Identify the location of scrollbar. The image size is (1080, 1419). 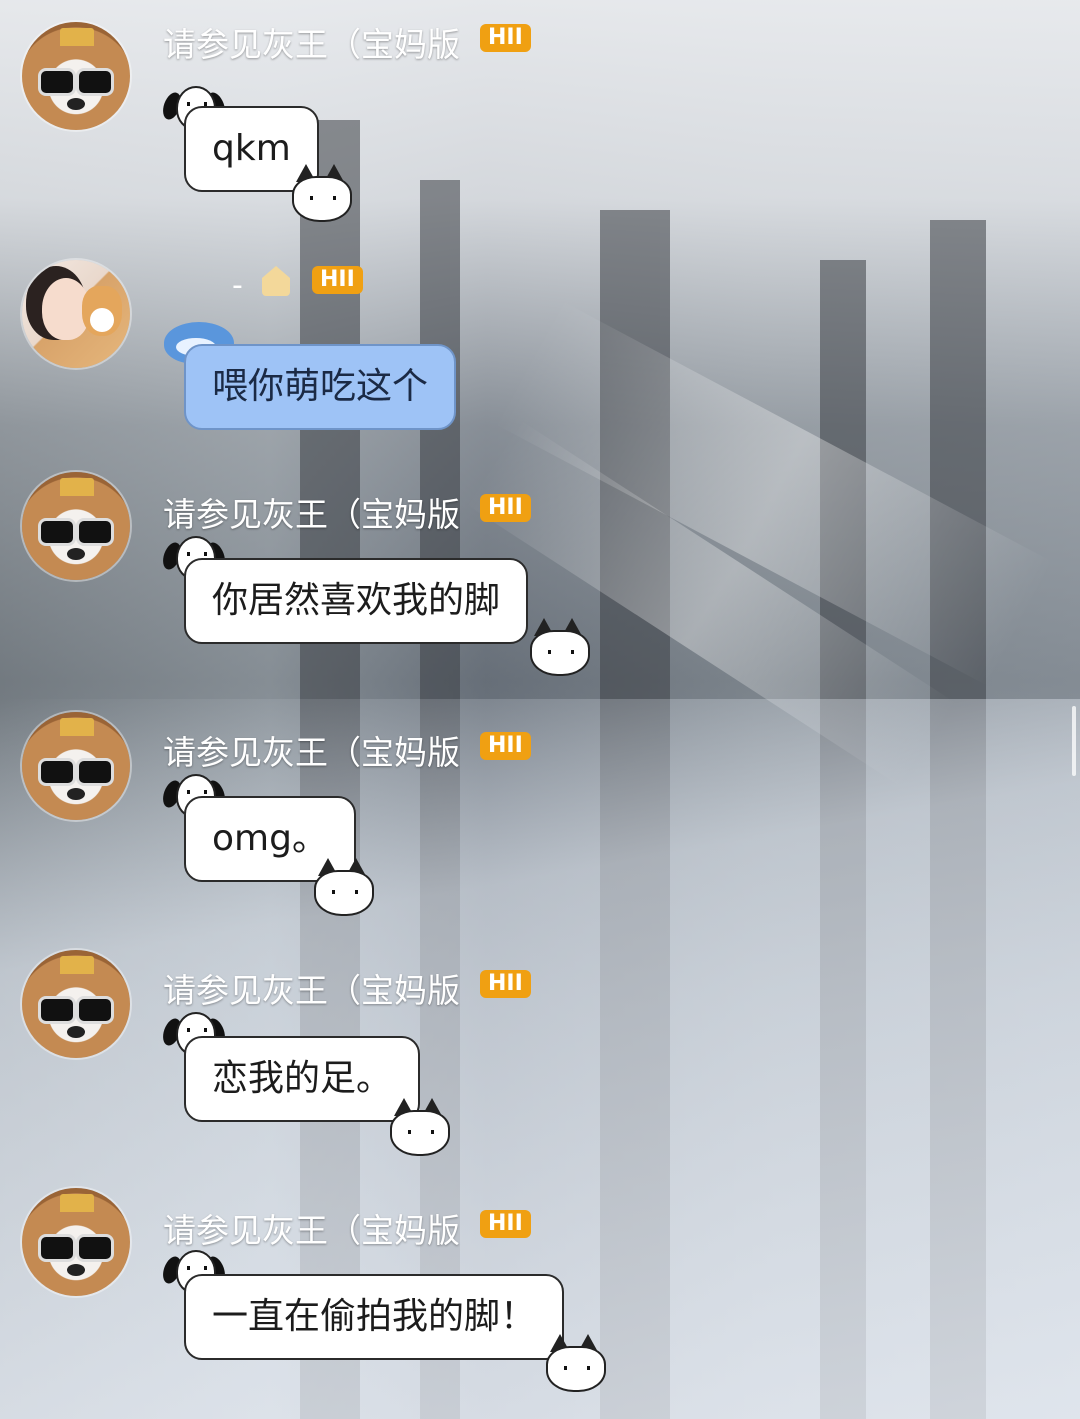
(1074, 741).